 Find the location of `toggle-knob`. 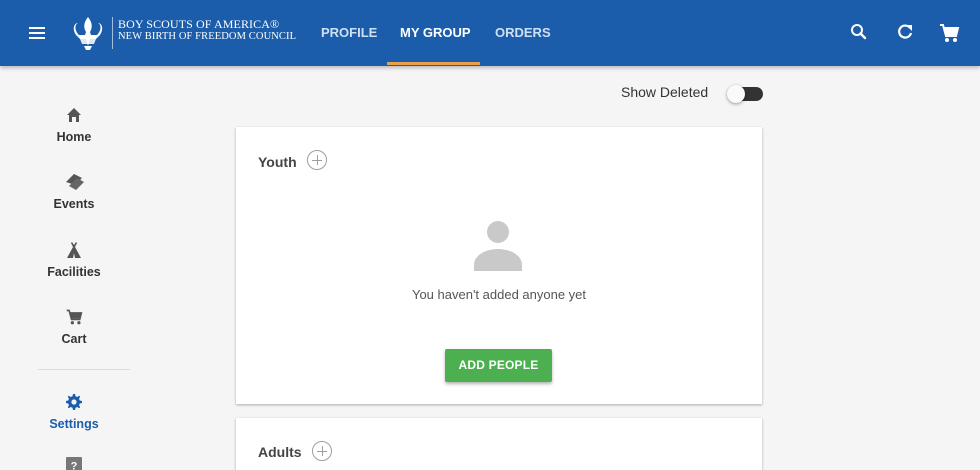

toggle-knob is located at coordinates (736, 94).